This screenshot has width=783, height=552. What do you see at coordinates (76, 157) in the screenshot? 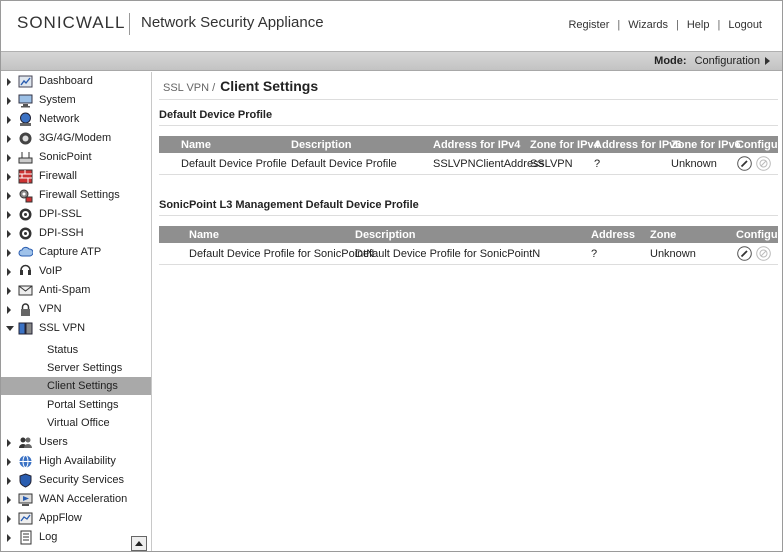
I see `sidebar-item-sonicpoint: SonicPoint` at bounding box center [76, 157].